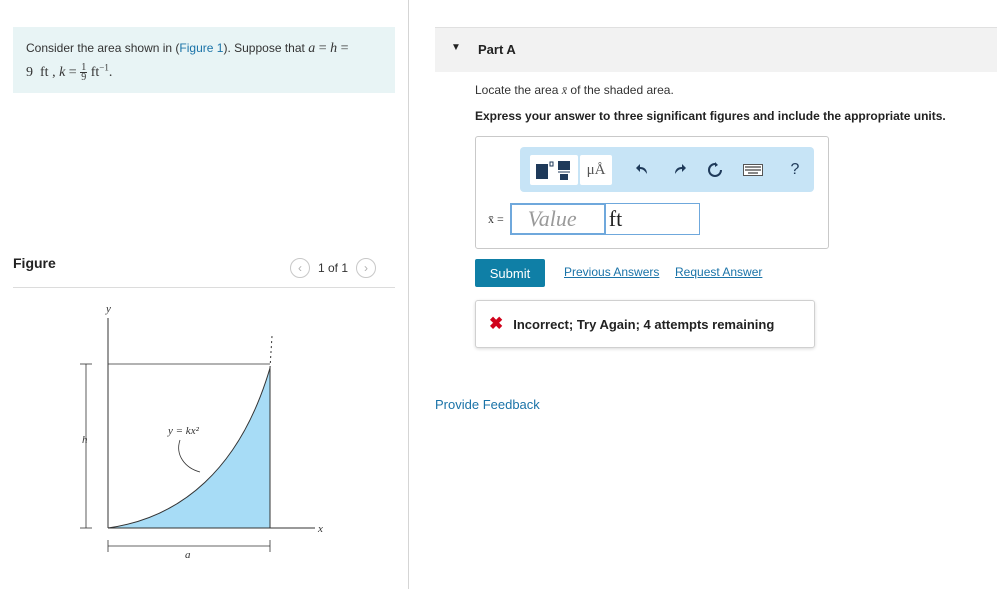 This screenshot has width=997, height=589. I want to click on label-a: a, so click(188, 555).